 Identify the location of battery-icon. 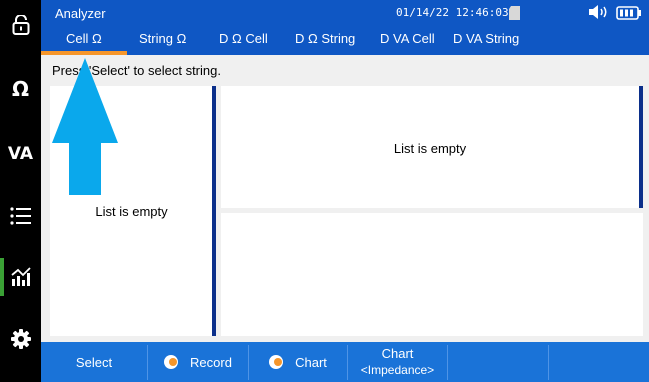
(629, 12).